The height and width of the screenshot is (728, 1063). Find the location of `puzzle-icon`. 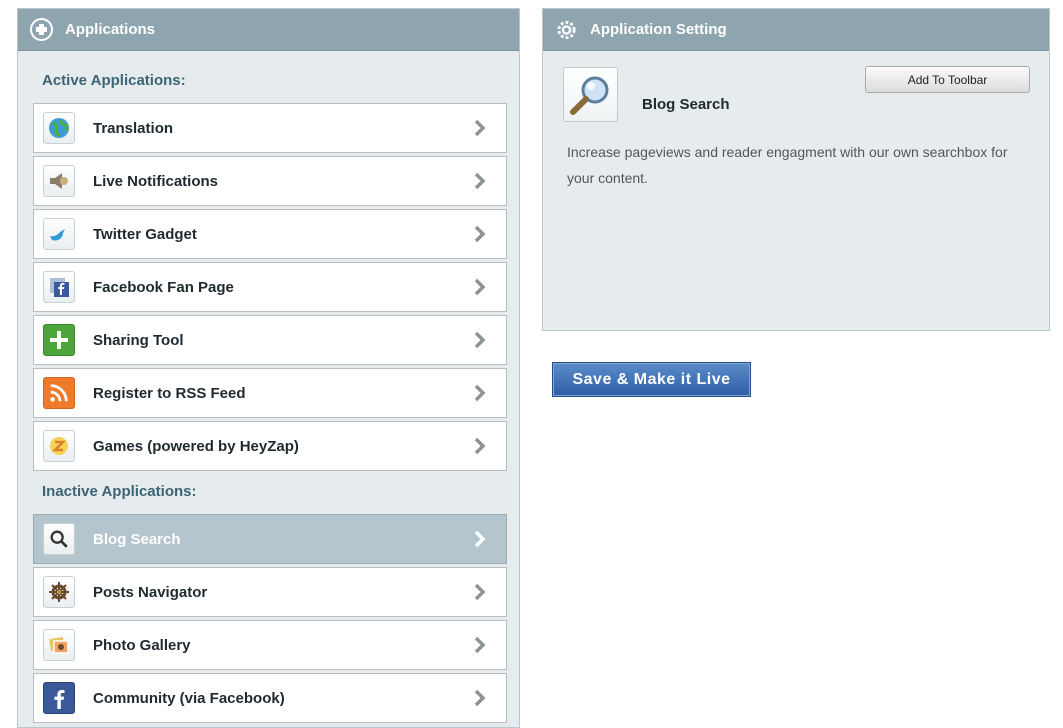

puzzle-icon is located at coordinates (41, 29).